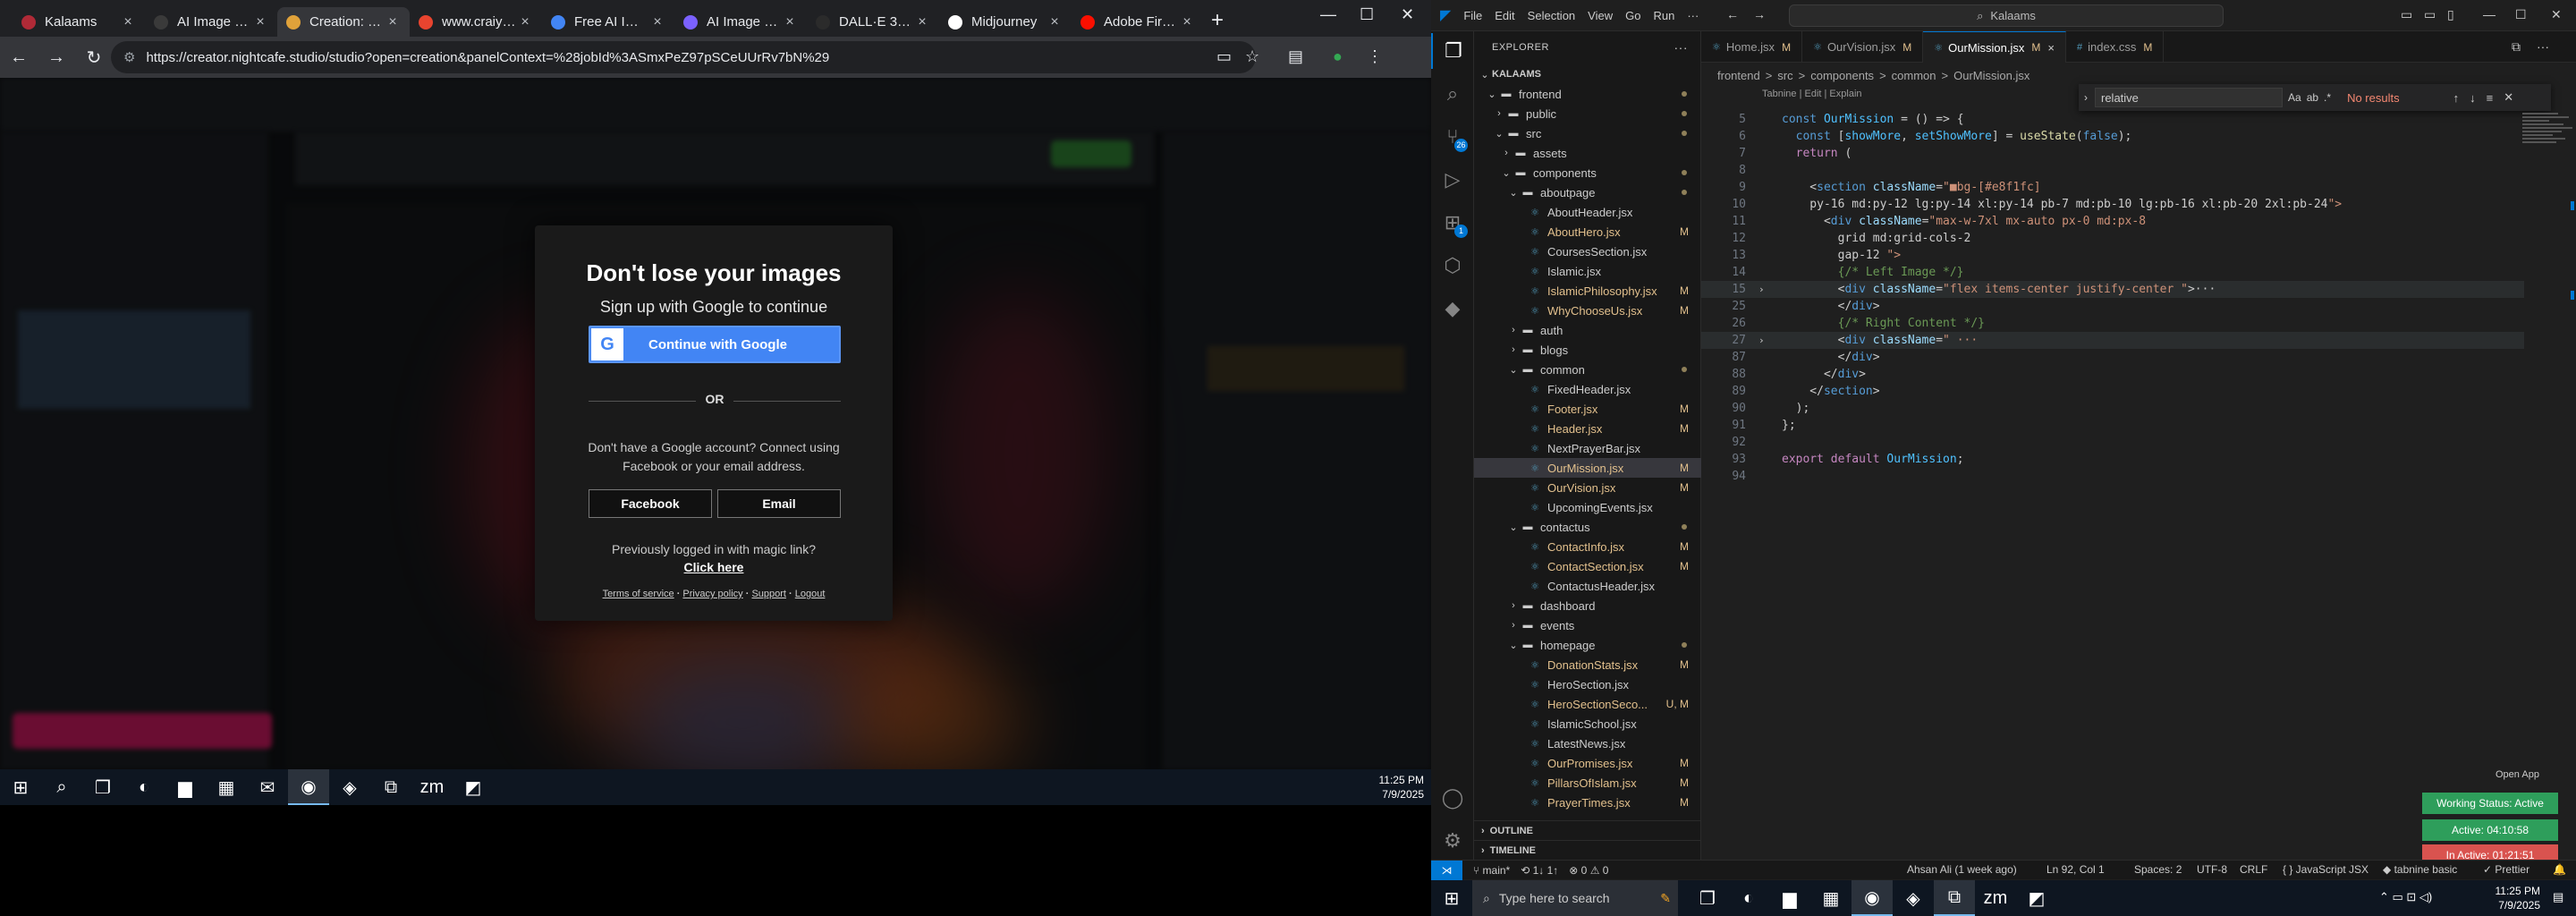 Image resolution: width=2576 pixels, height=916 pixels. Describe the element at coordinates (1632, 15) in the screenshot. I see `menu-item-go: Go` at that location.